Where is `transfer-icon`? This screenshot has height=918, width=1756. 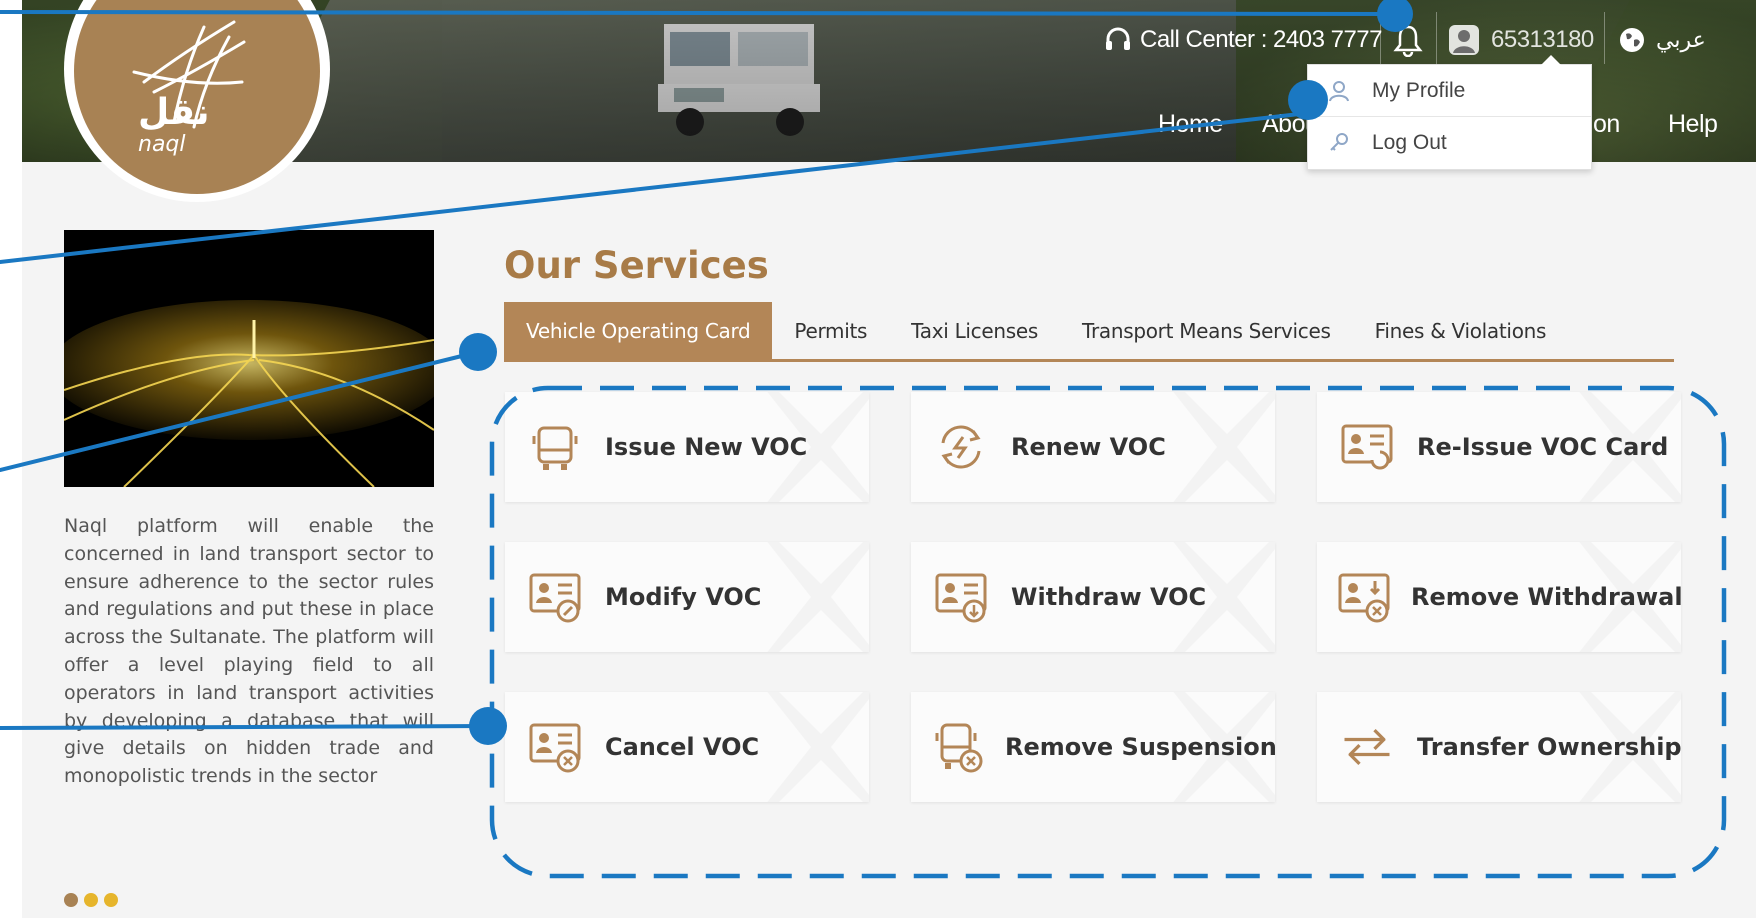
transfer-icon is located at coordinates (1367, 747).